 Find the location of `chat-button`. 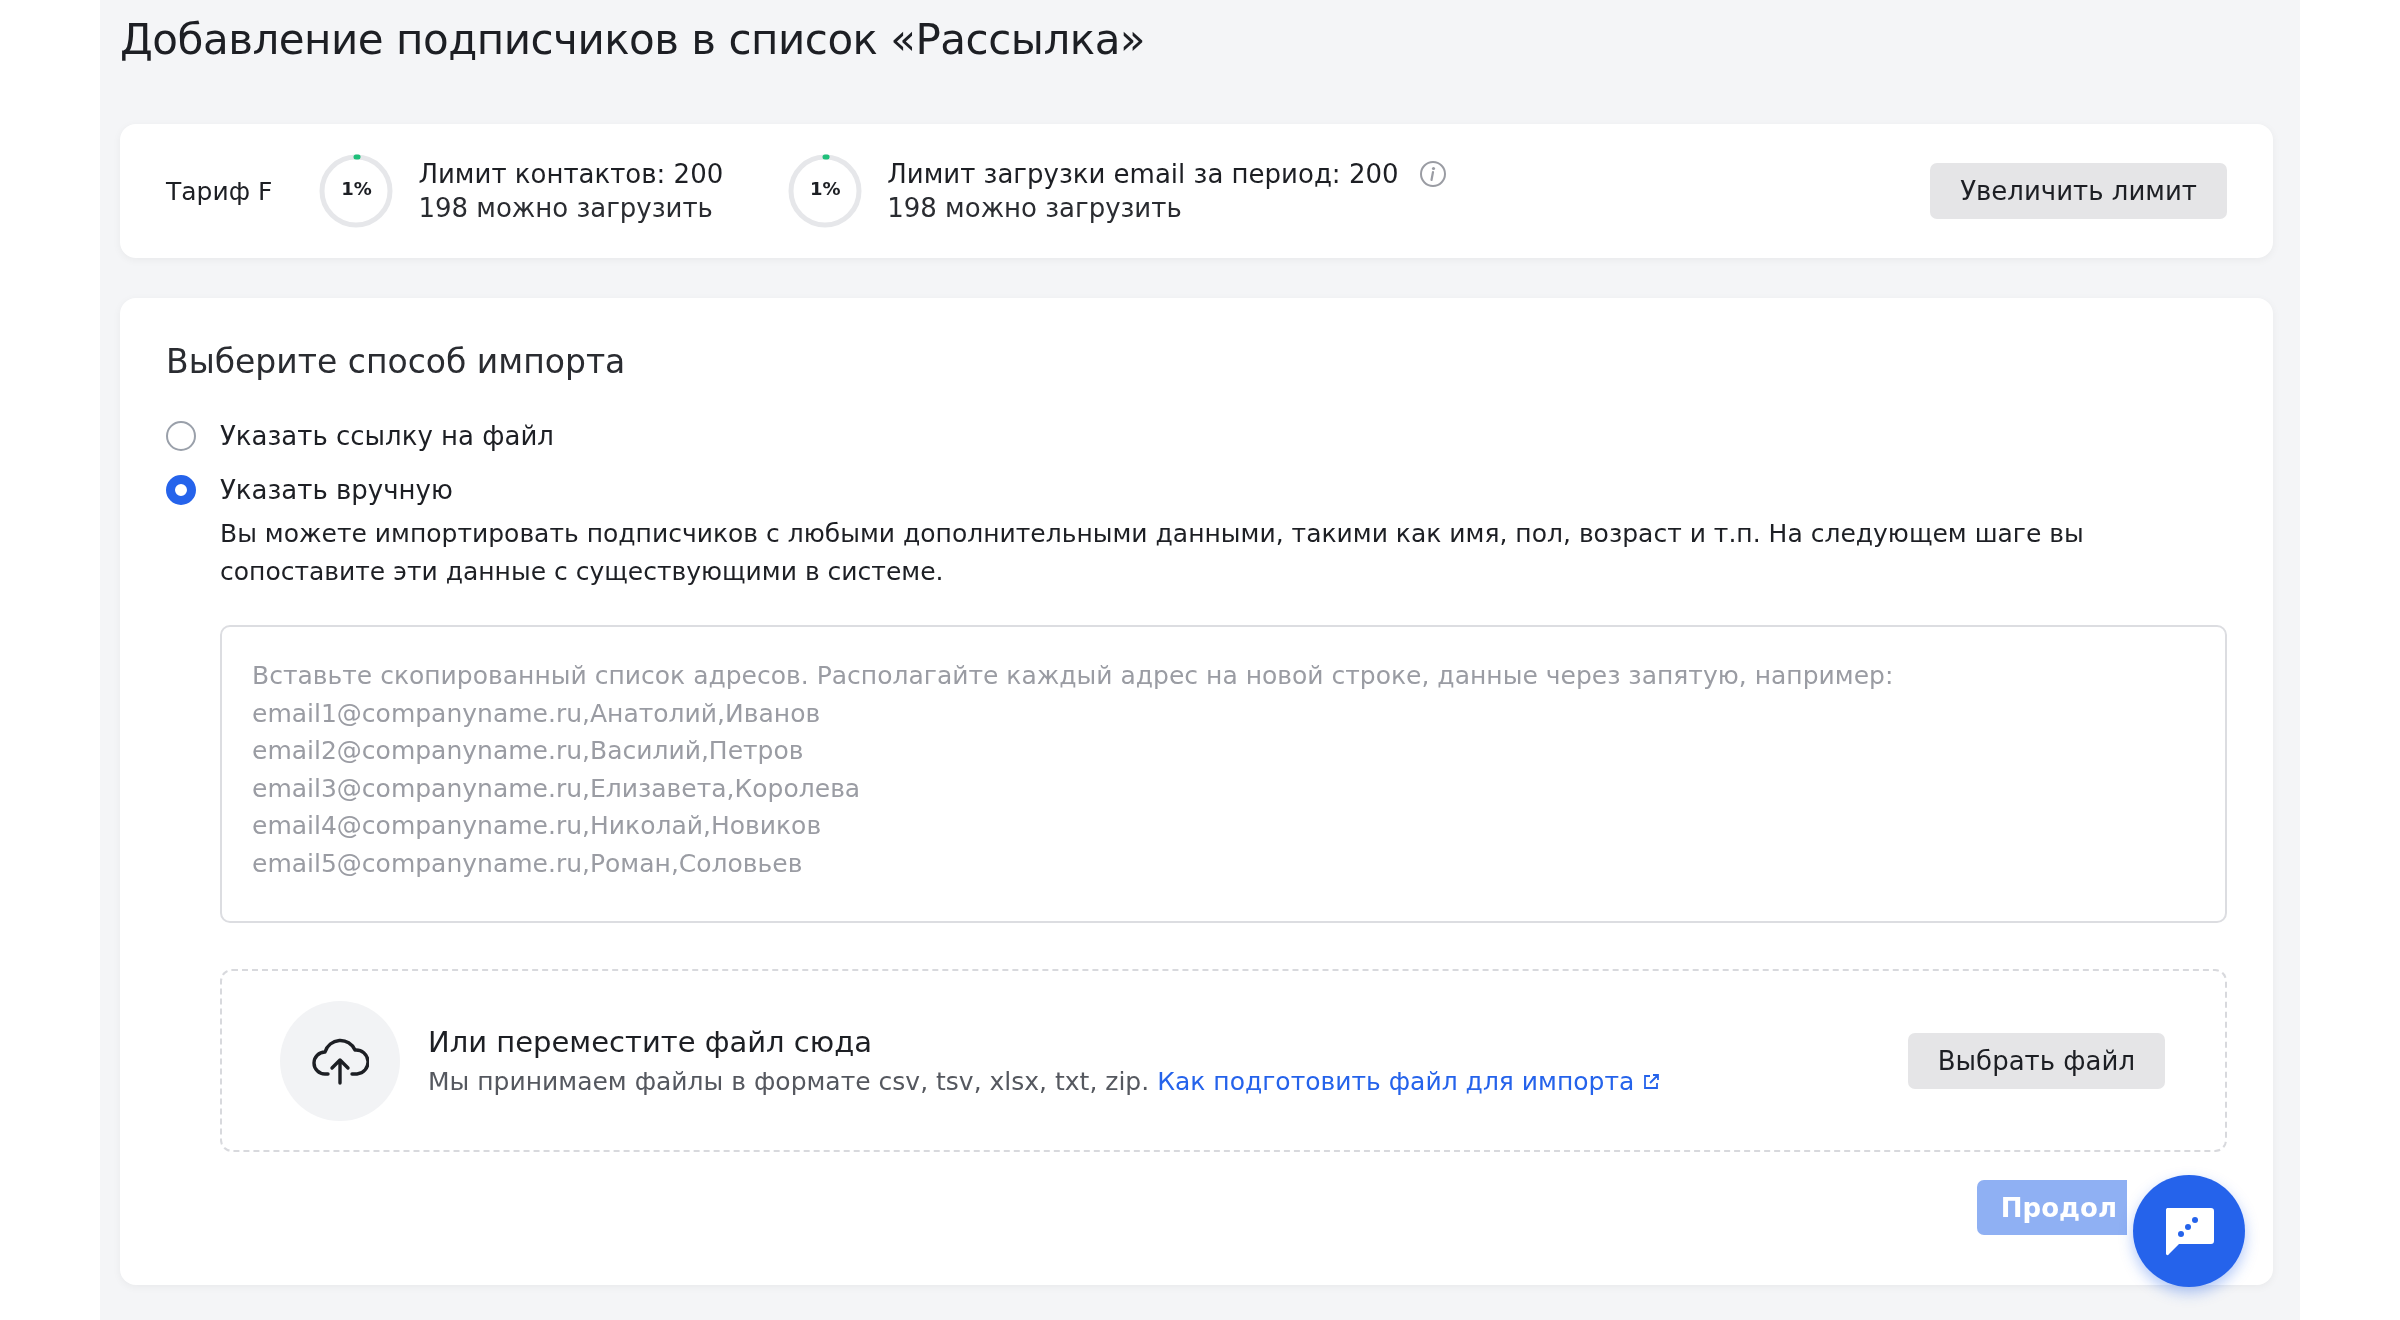

chat-button is located at coordinates (2189, 1231).